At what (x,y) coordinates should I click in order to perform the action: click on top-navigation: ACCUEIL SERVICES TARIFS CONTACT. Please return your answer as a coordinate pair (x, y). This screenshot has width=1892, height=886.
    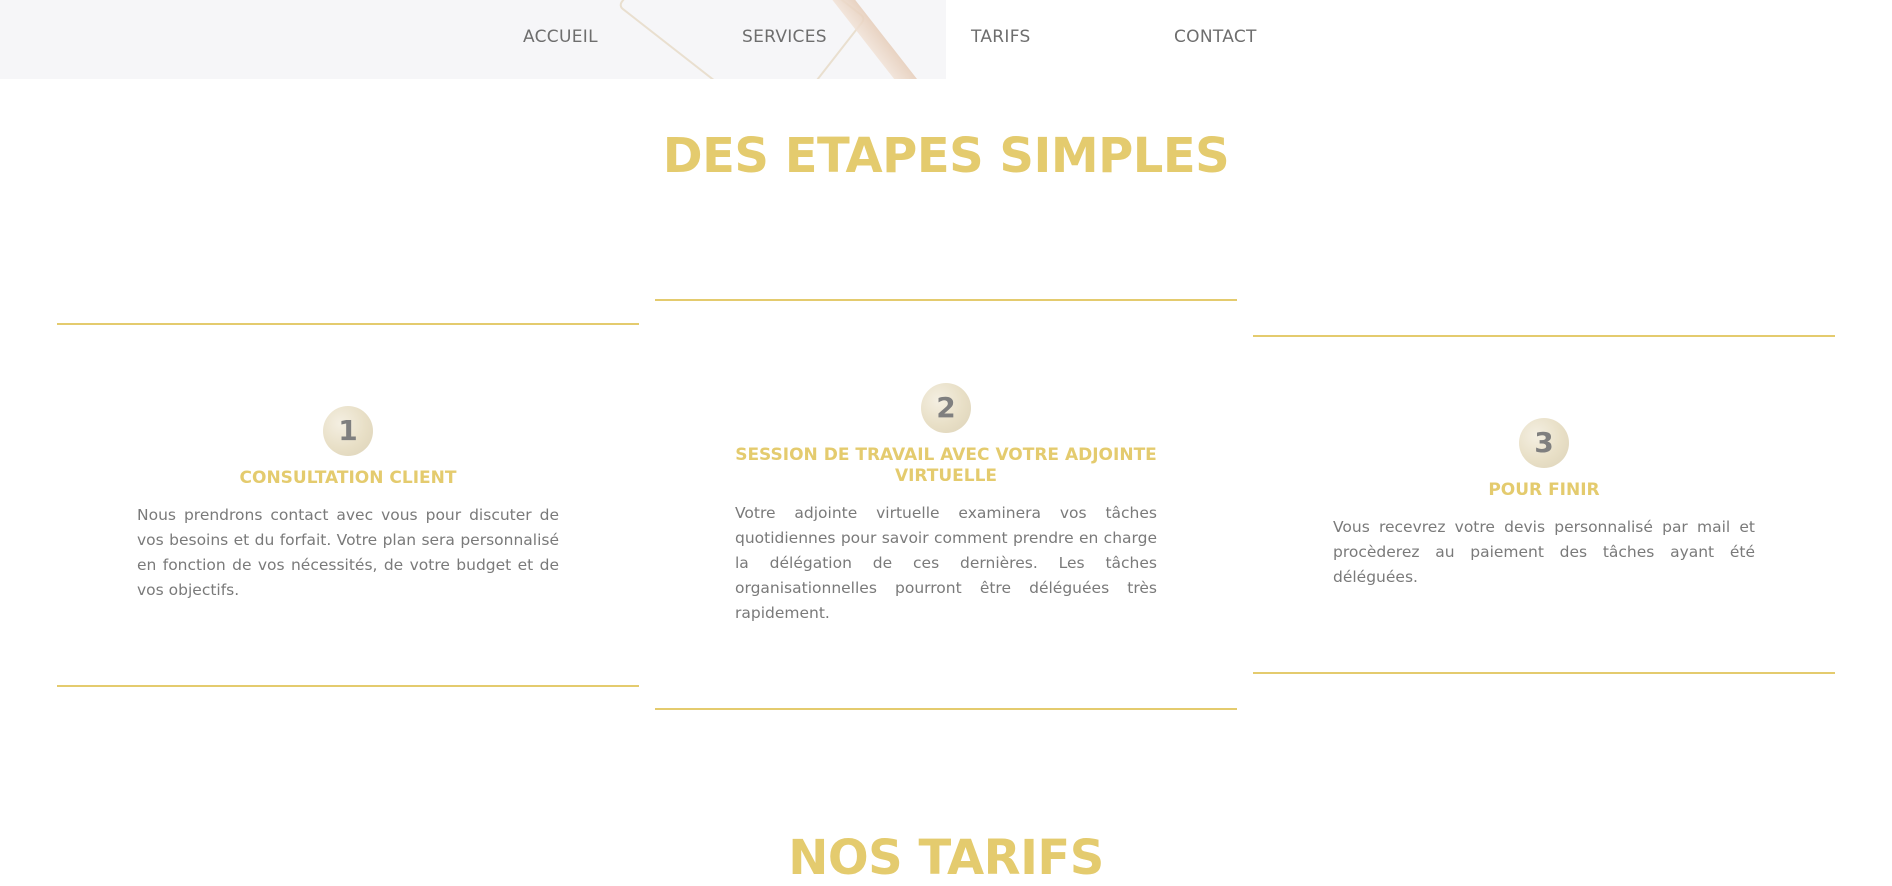
    Looking at the image, I should click on (946, 39).